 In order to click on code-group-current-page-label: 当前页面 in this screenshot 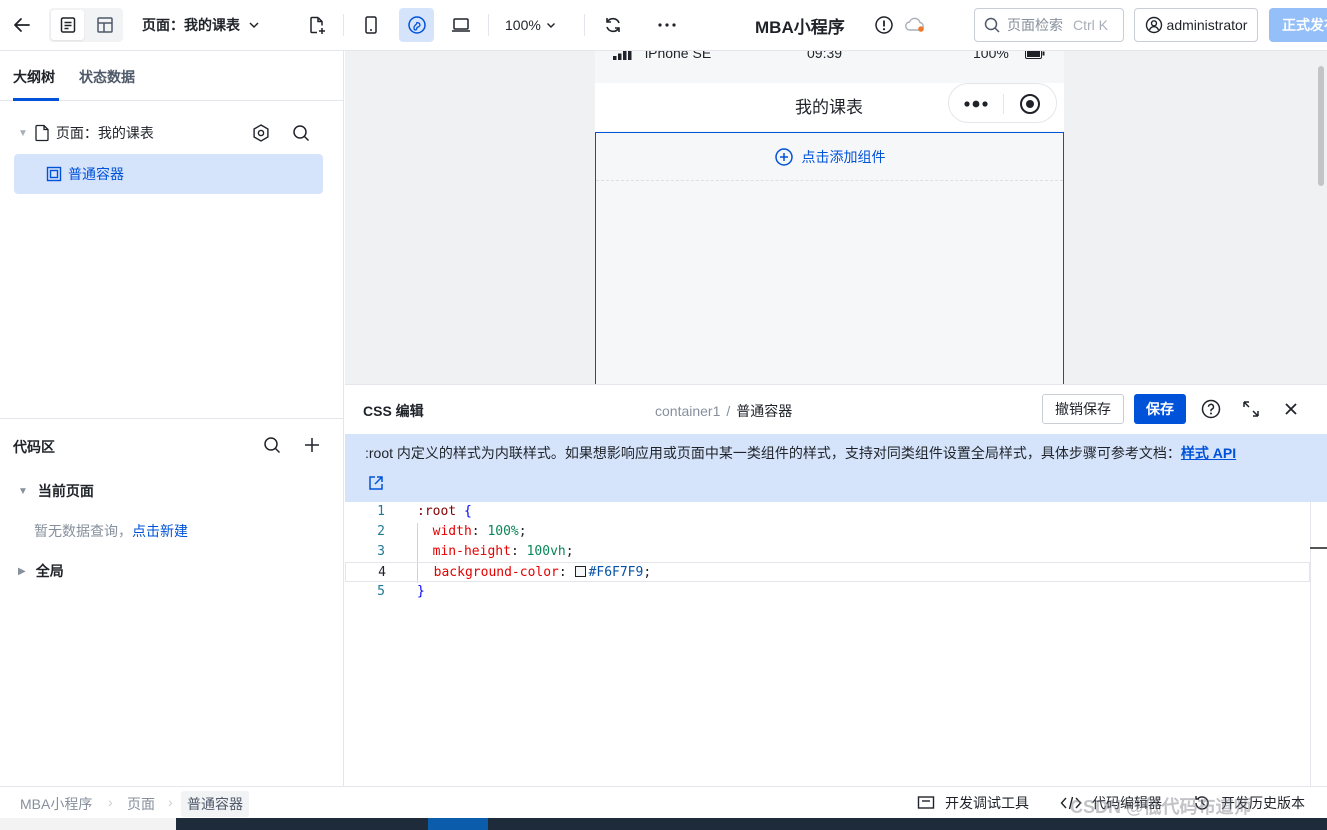, I will do `click(65, 491)`.